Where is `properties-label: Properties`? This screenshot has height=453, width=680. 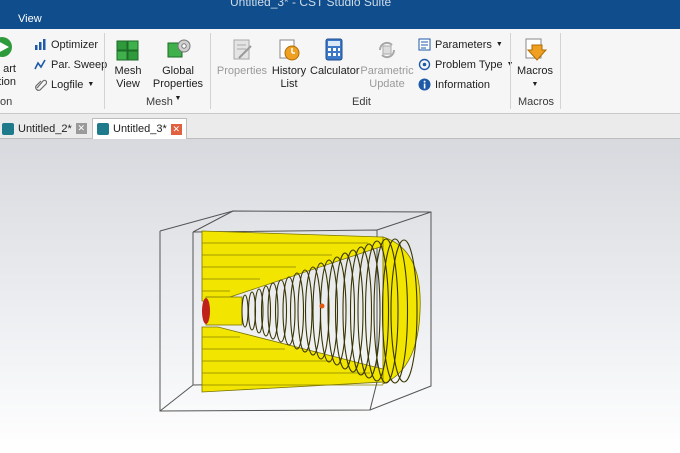 properties-label: Properties is located at coordinates (242, 71).